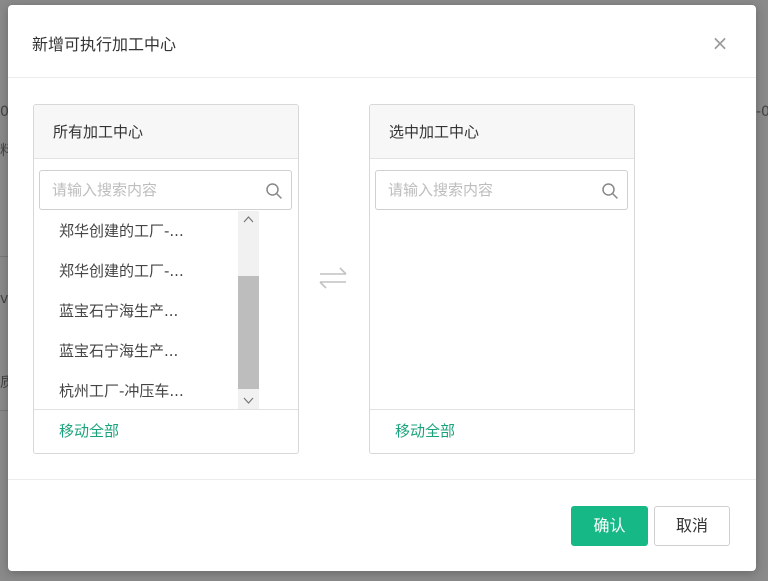 Image resolution: width=768 pixels, height=581 pixels. Describe the element at coordinates (502, 132) in the screenshot. I see `panel-title: 选中加工中心` at that location.